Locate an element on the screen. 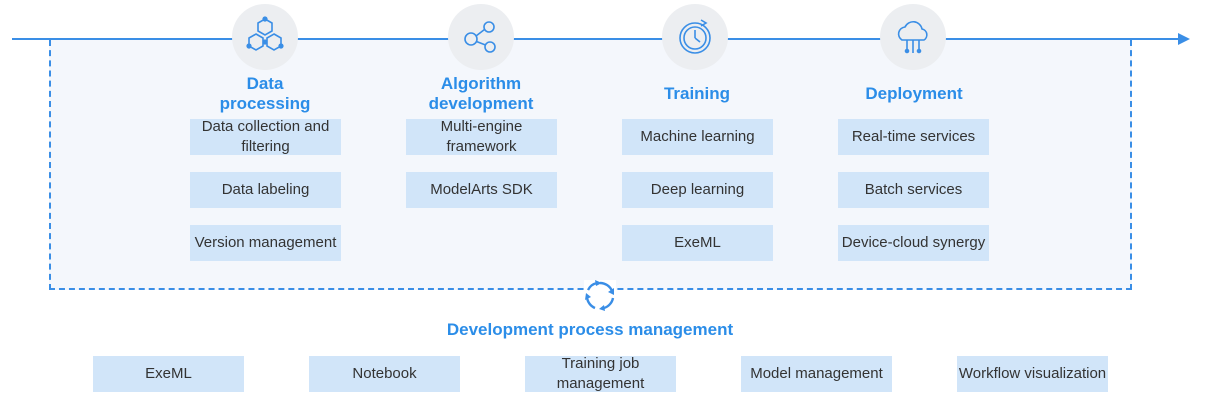 This screenshot has width=1222, height=414. stage-title-algorithm-development: Algorithm development is located at coordinates (481, 94).